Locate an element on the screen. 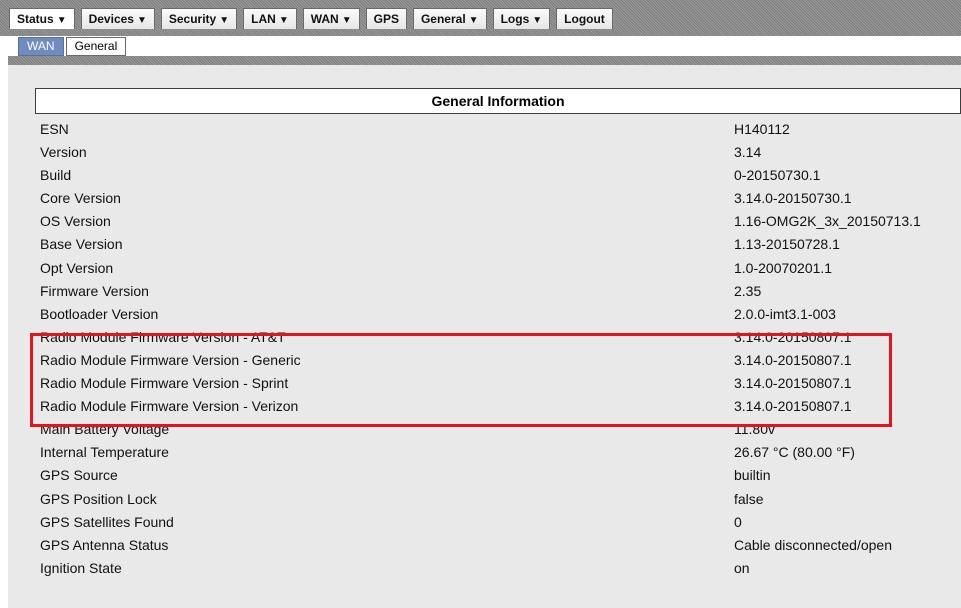 The height and width of the screenshot is (608, 961). row-value: false is located at coordinates (749, 498).